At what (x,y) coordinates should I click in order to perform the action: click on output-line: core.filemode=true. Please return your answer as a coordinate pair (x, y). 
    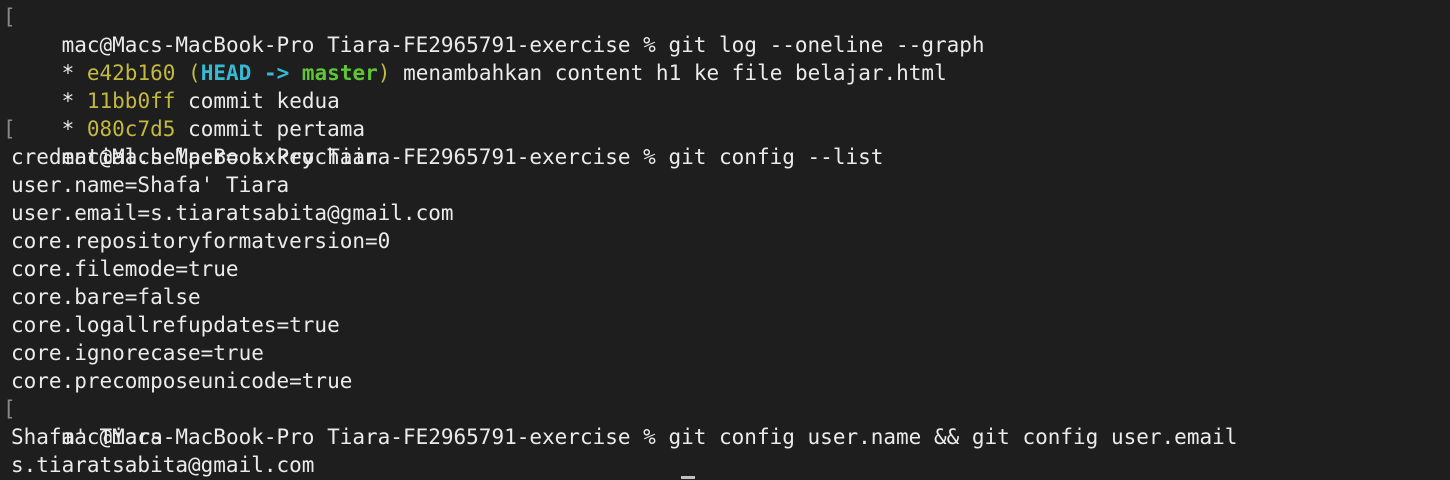
    Looking at the image, I should click on (125, 269).